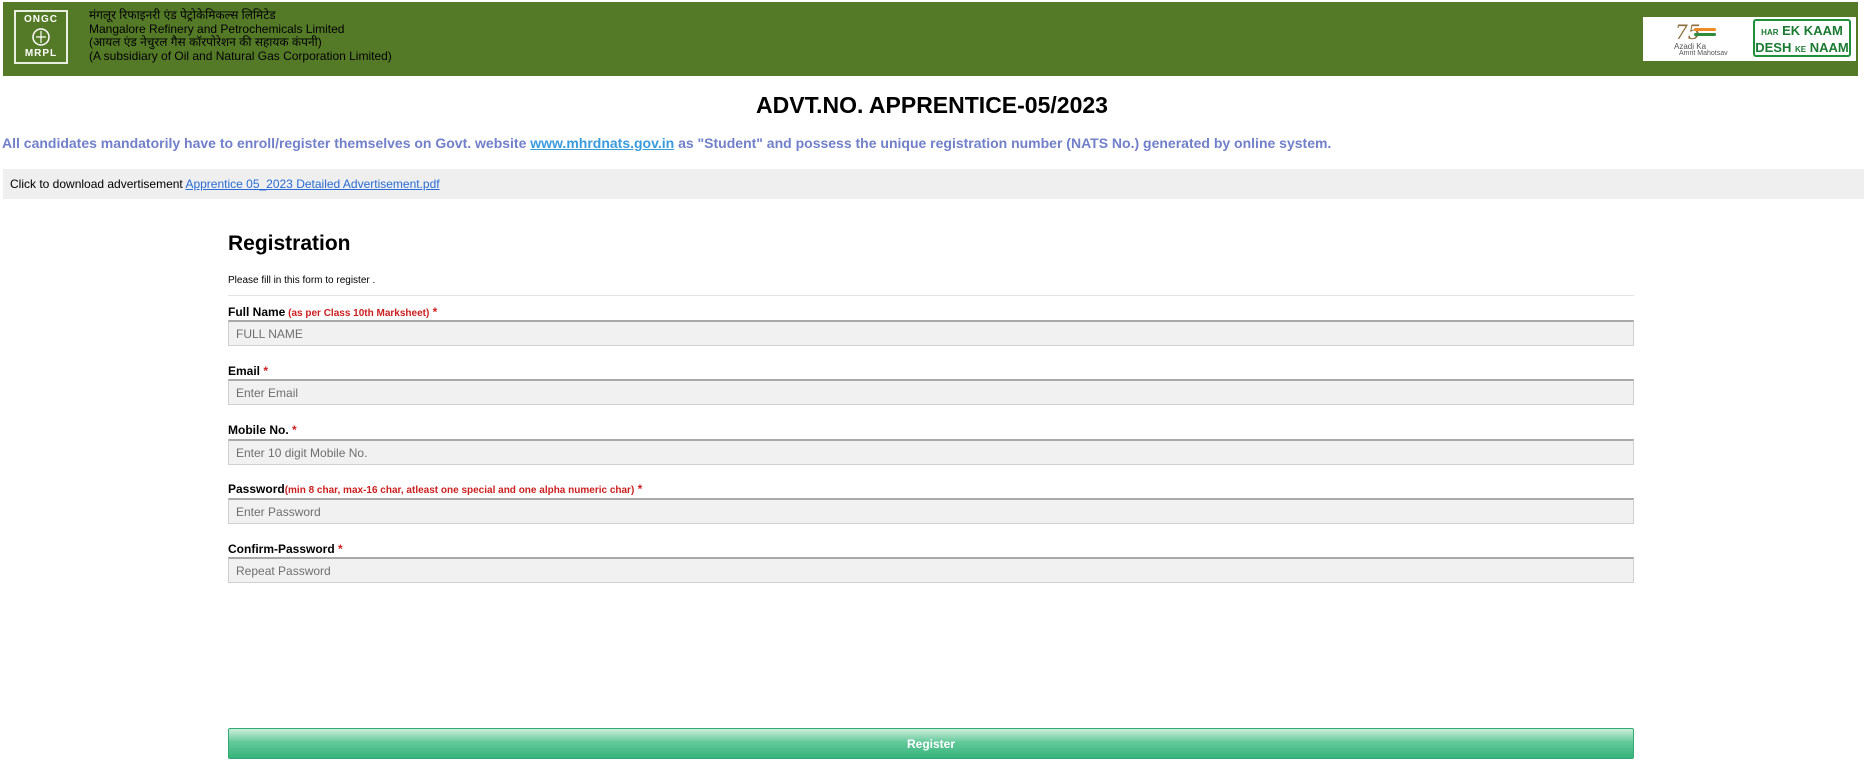 The width and height of the screenshot is (1864, 769). Describe the element at coordinates (41, 53) in the screenshot. I see `logo-bottom-text: MRPL` at that location.